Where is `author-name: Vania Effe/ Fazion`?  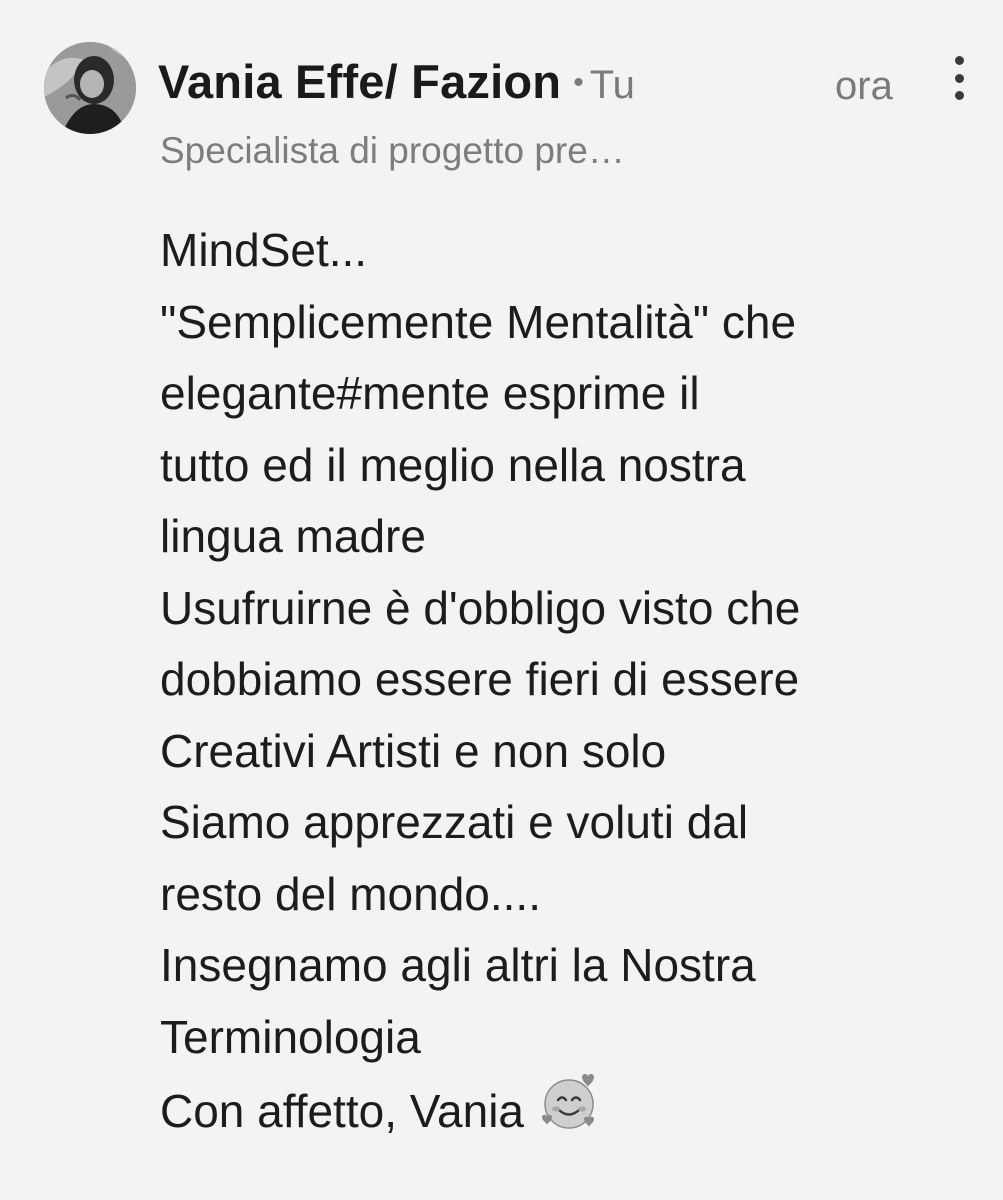 author-name: Vania Effe/ Fazion is located at coordinates (359, 81).